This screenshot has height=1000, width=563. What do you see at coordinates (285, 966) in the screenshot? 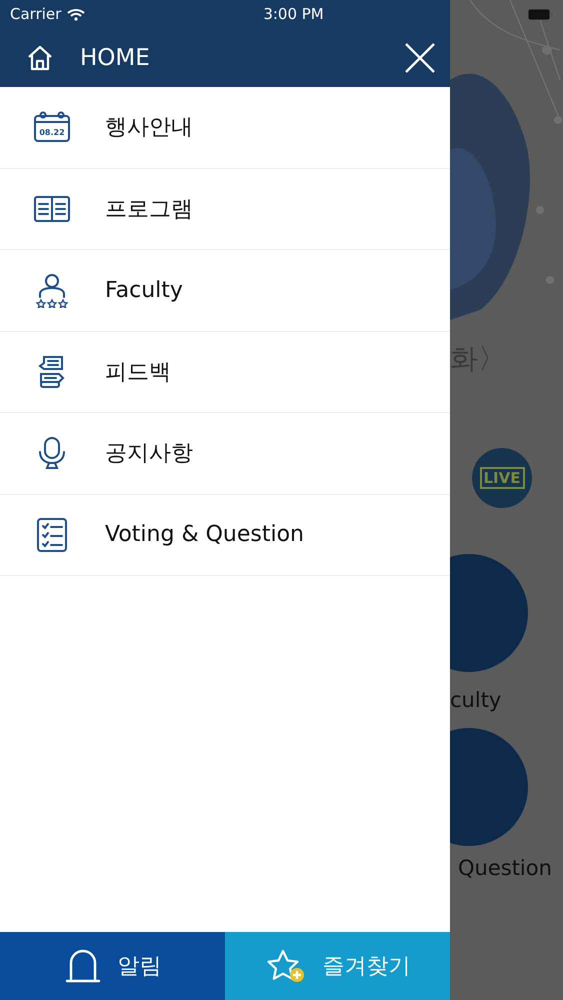
I see `star-plus-icon` at bounding box center [285, 966].